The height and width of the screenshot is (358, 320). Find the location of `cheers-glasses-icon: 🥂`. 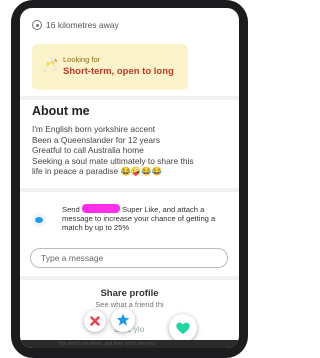

cheers-glasses-icon: 🥂 is located at coordinates (50, 64).